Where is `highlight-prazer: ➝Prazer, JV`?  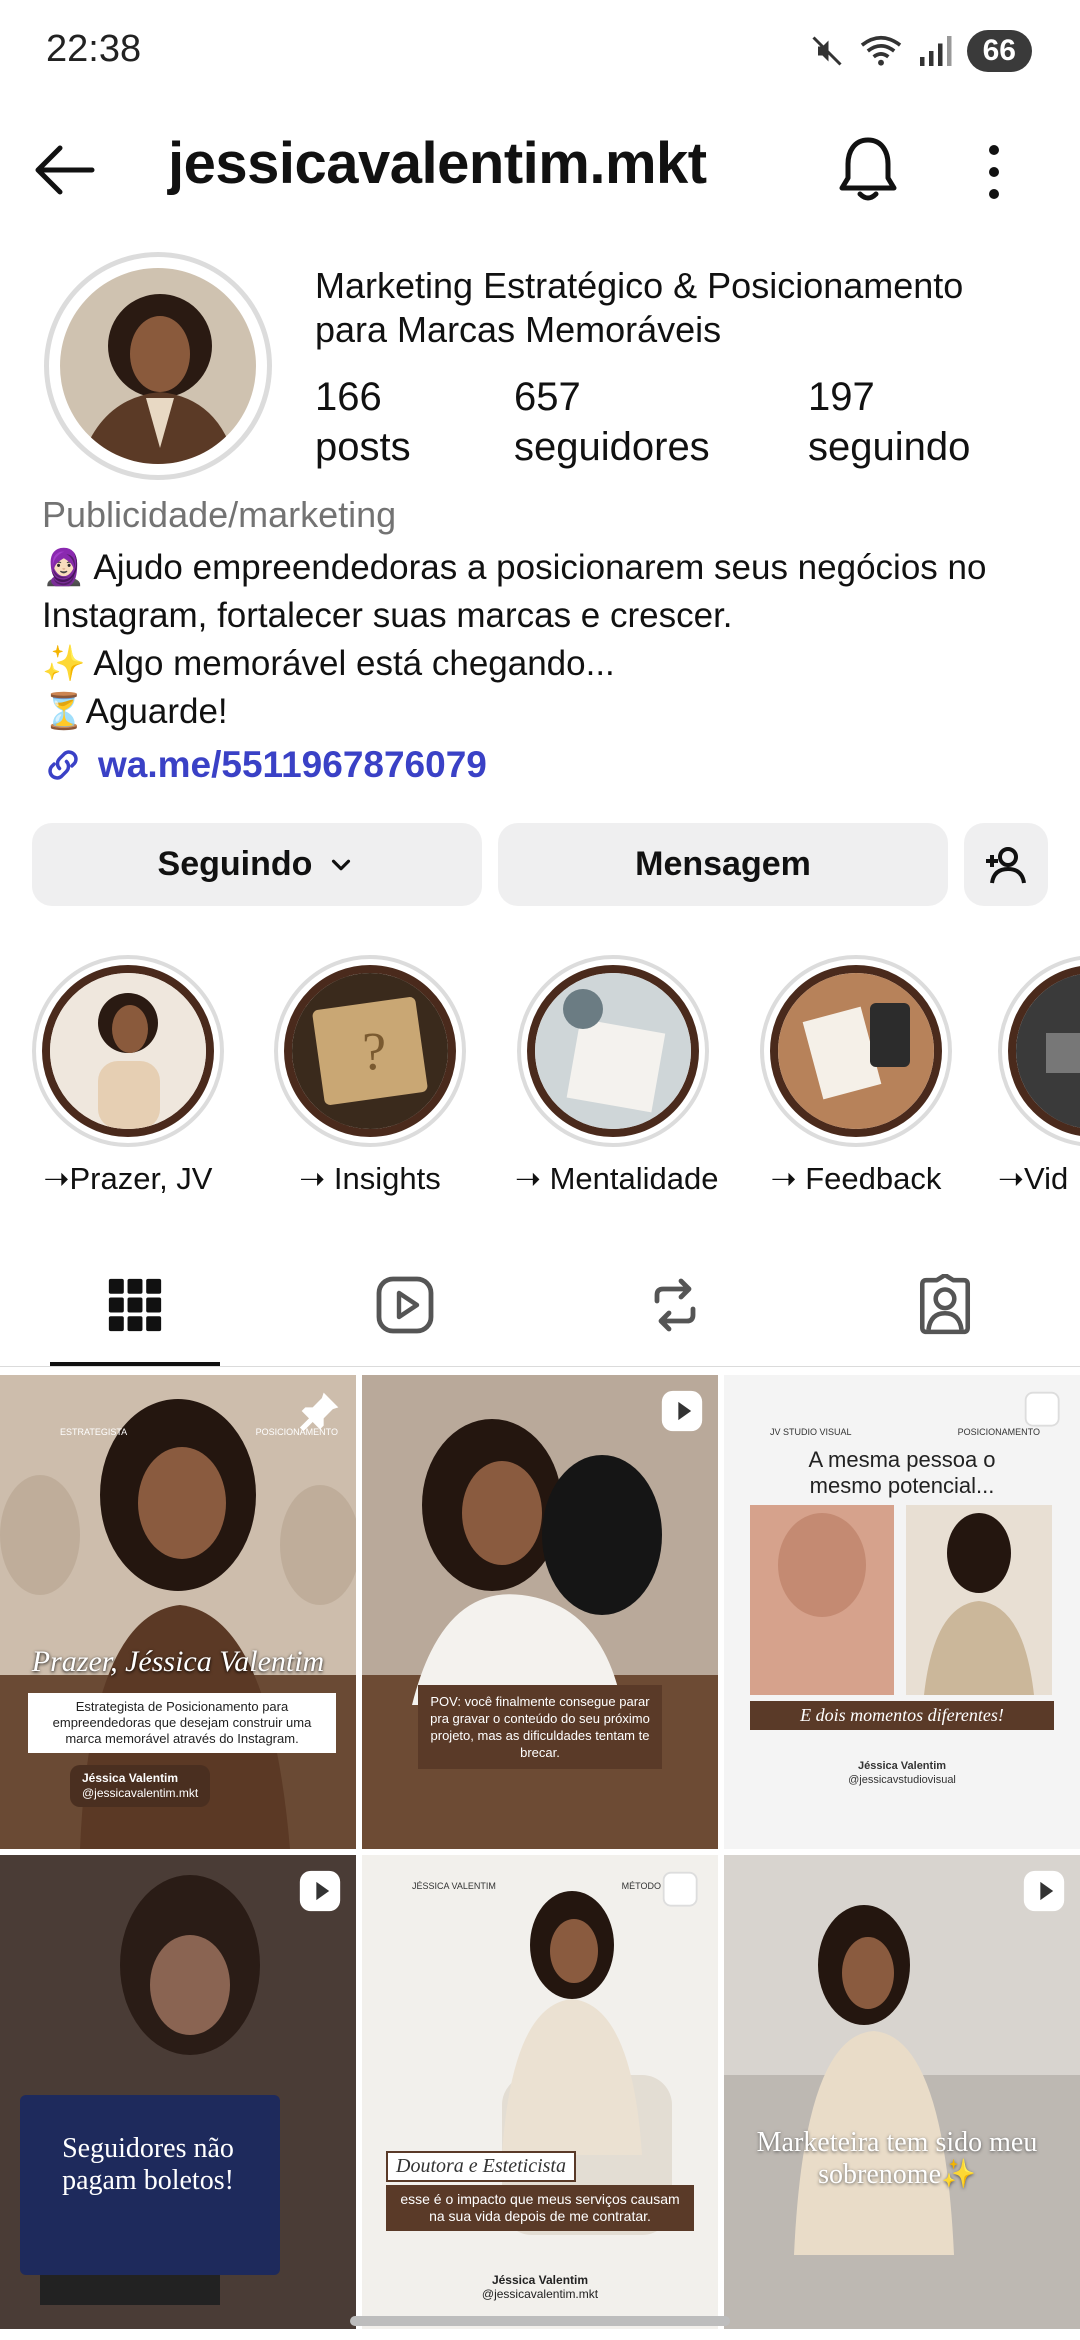 highlight-prazer: ➝Prazer, JV is located at coordinates (128, 1076).